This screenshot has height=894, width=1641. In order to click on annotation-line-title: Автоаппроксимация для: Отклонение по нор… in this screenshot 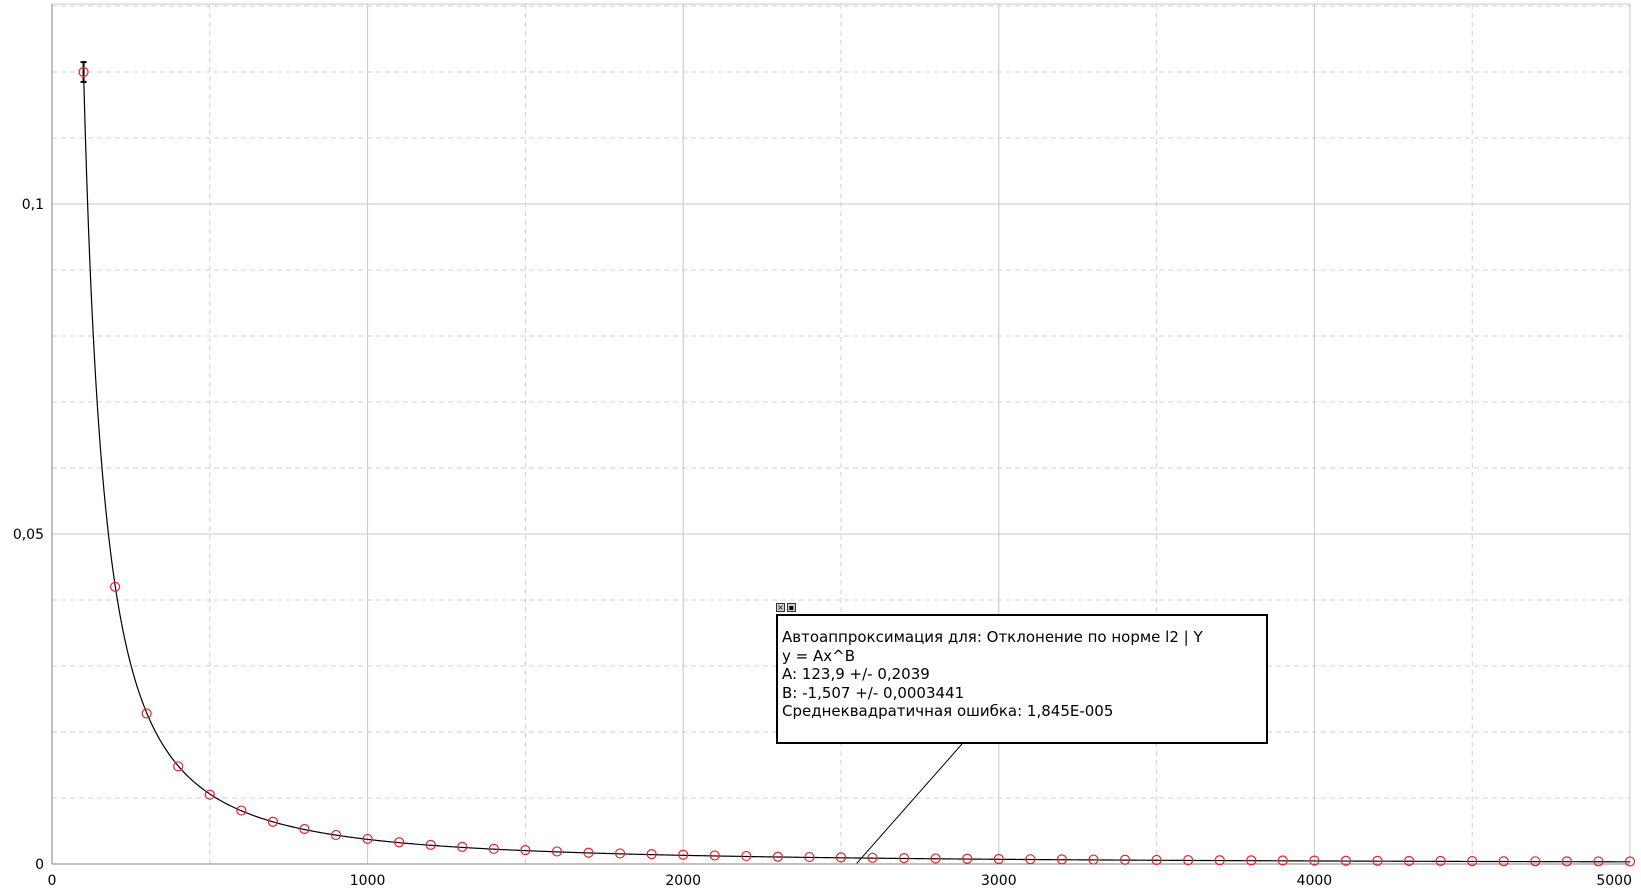, I will do `click(992, 637)`.